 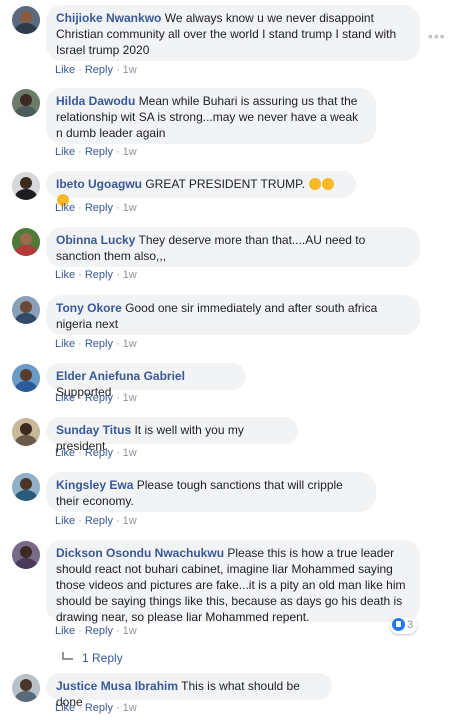 I want to click on reaction-count: 3, so click(x=410, y=625).